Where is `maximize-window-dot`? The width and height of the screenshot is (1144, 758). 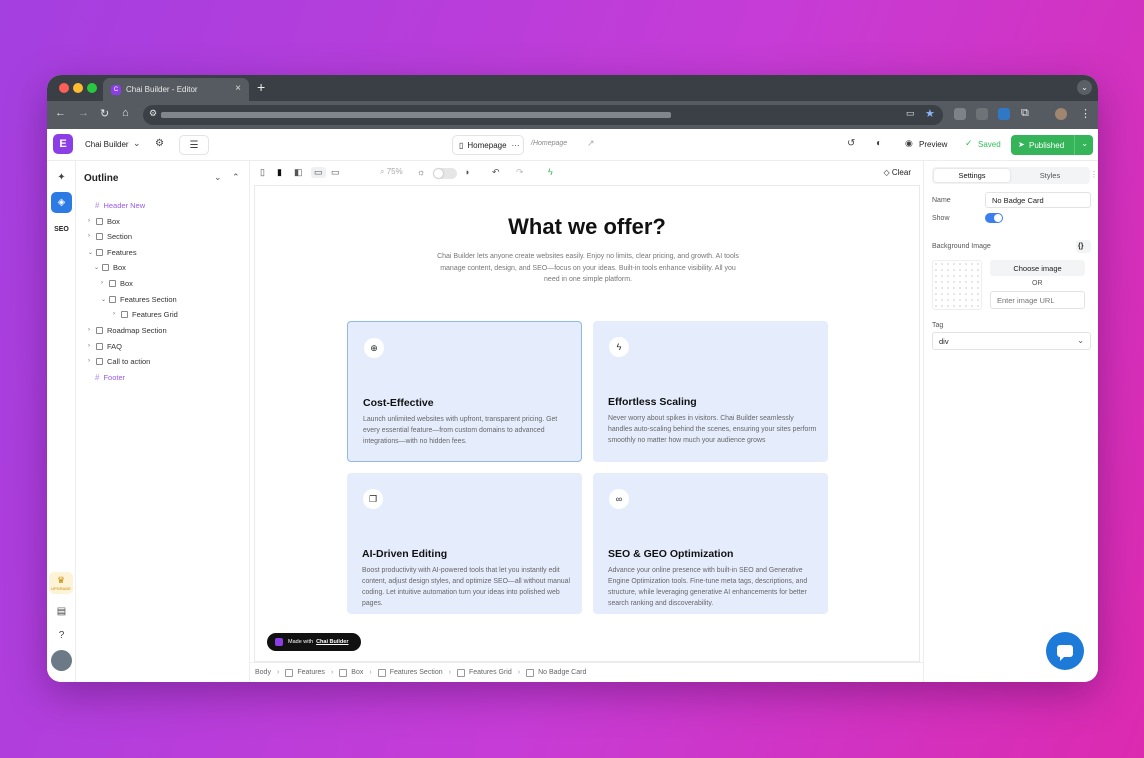
maximize-window-dot is located at coordinates (92, 88).